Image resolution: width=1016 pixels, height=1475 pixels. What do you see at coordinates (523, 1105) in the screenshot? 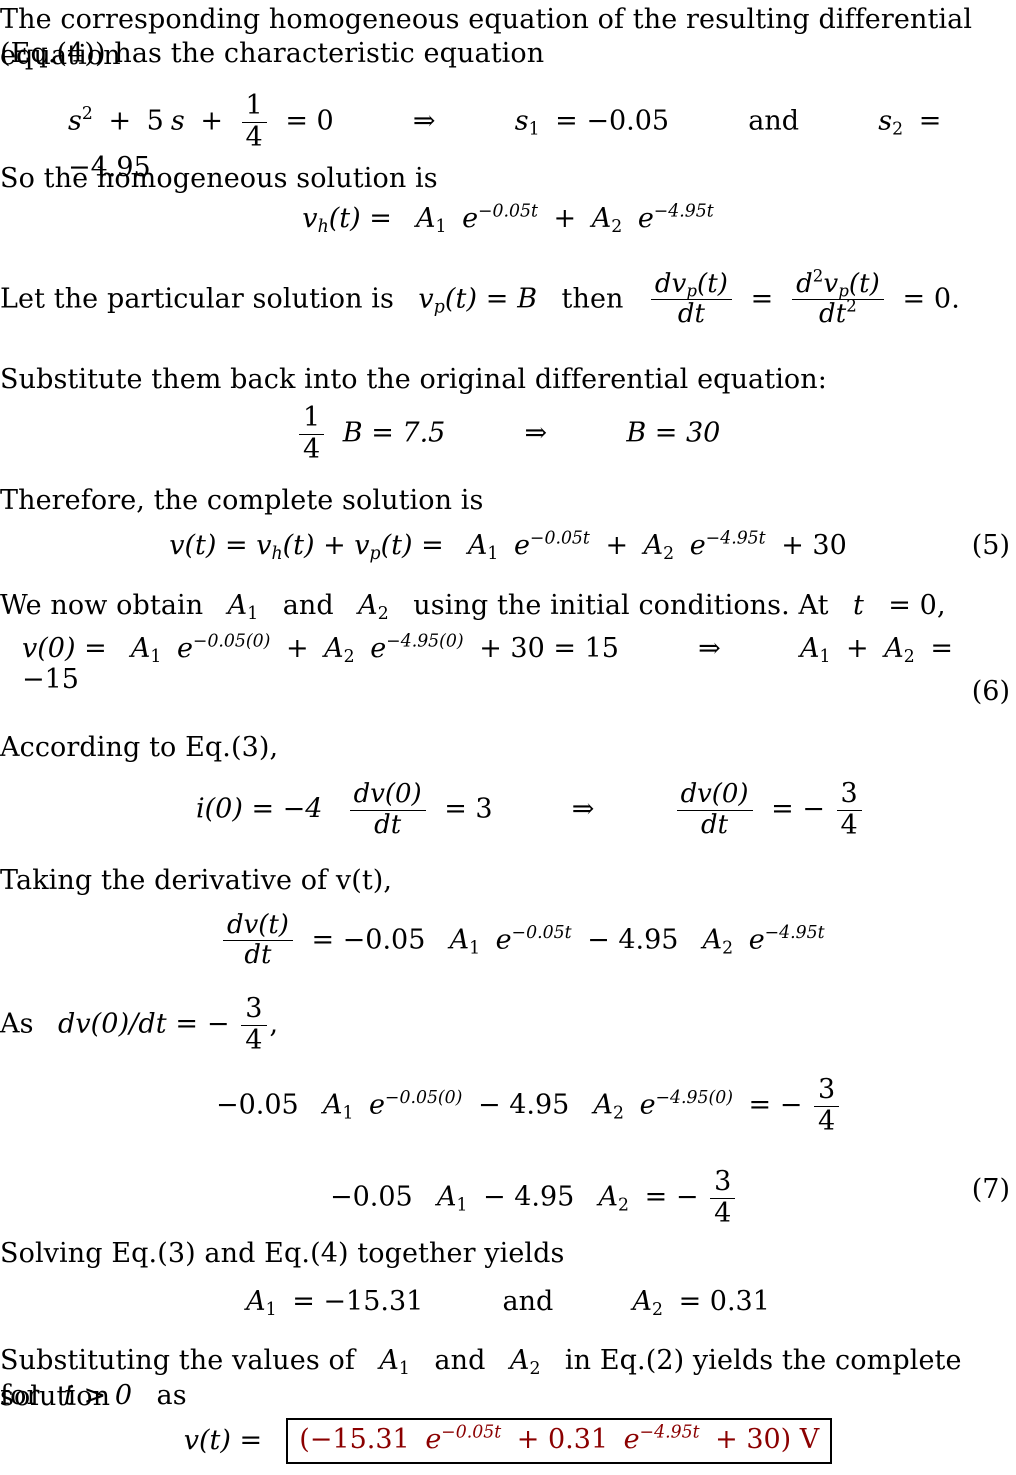
I see `evz-minus: − 4.95` at bounding box center [523, 1105].